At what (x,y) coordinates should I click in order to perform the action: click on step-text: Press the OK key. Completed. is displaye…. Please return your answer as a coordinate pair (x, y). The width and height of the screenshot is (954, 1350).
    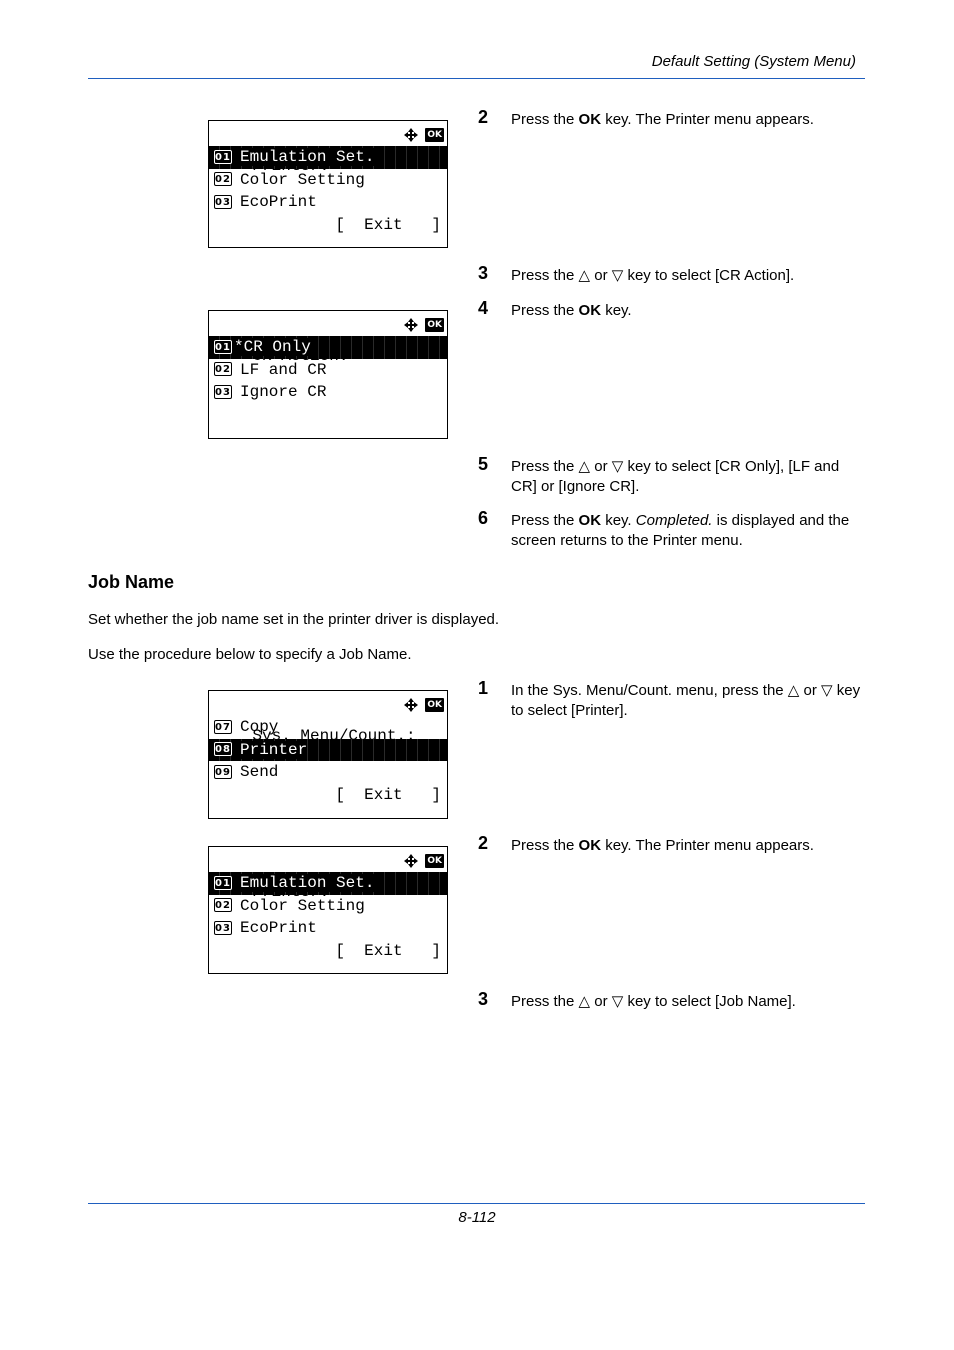
    Looking at the image, I should click on (680, 530).